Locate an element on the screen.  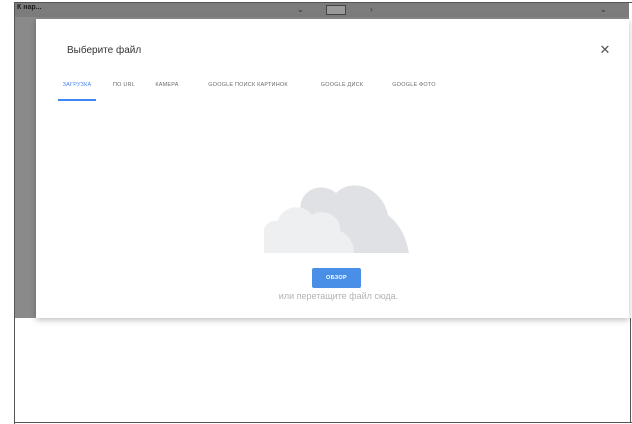
drop-hint-text: или перетащите файл сюда. is located at coordinates (338, 296).